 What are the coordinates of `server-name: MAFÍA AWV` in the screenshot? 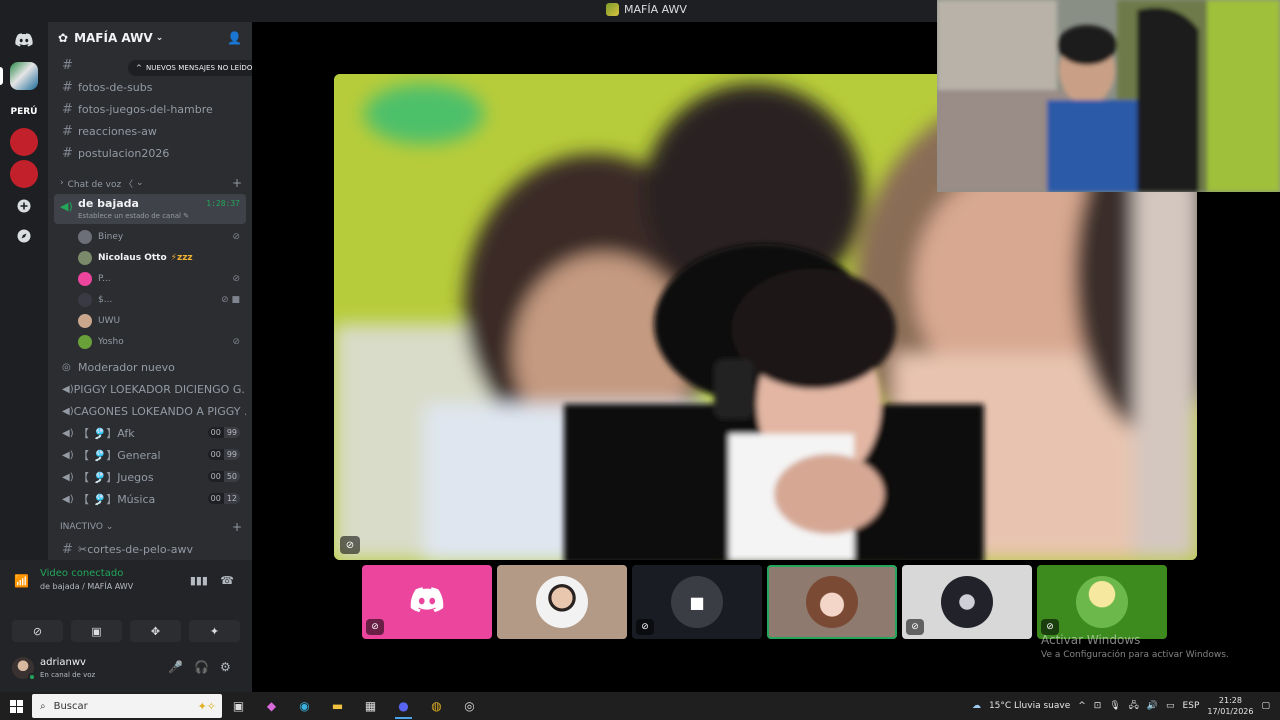 It's located at (113, 38).